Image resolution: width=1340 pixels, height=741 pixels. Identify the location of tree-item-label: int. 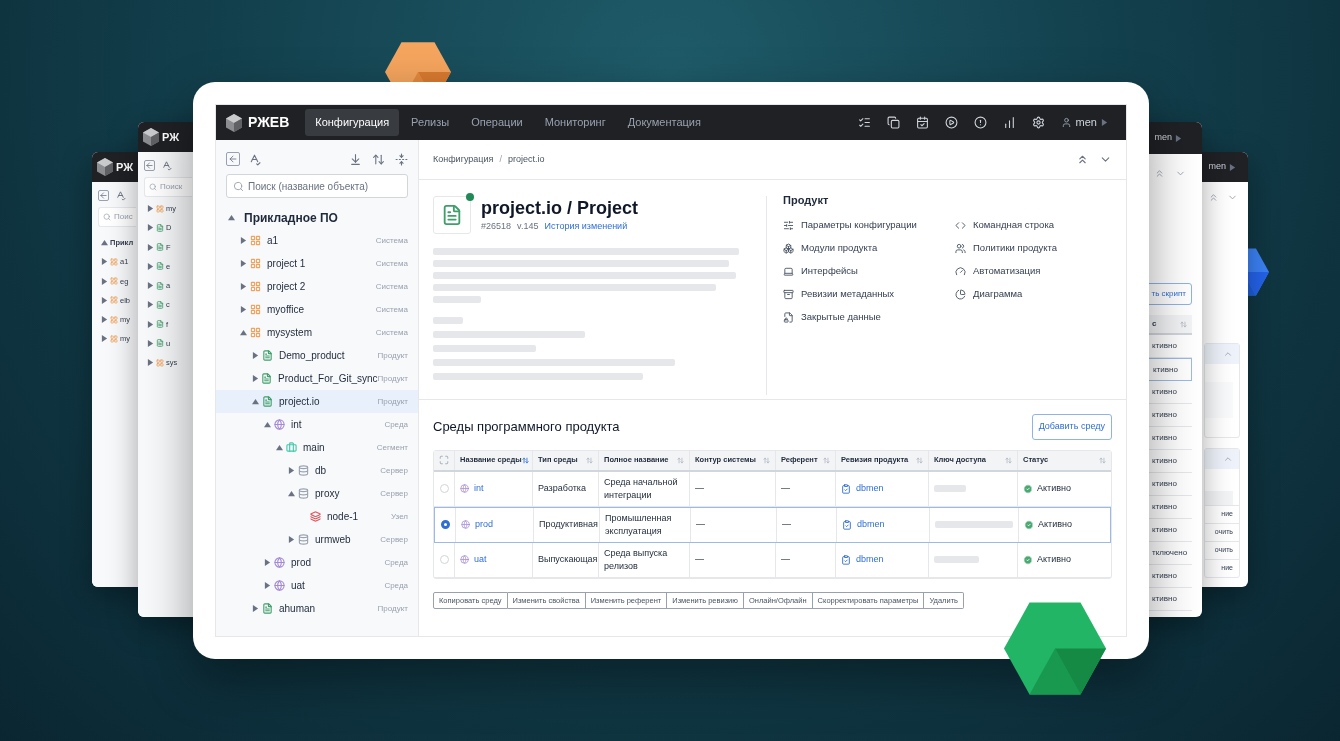
(296, 425).